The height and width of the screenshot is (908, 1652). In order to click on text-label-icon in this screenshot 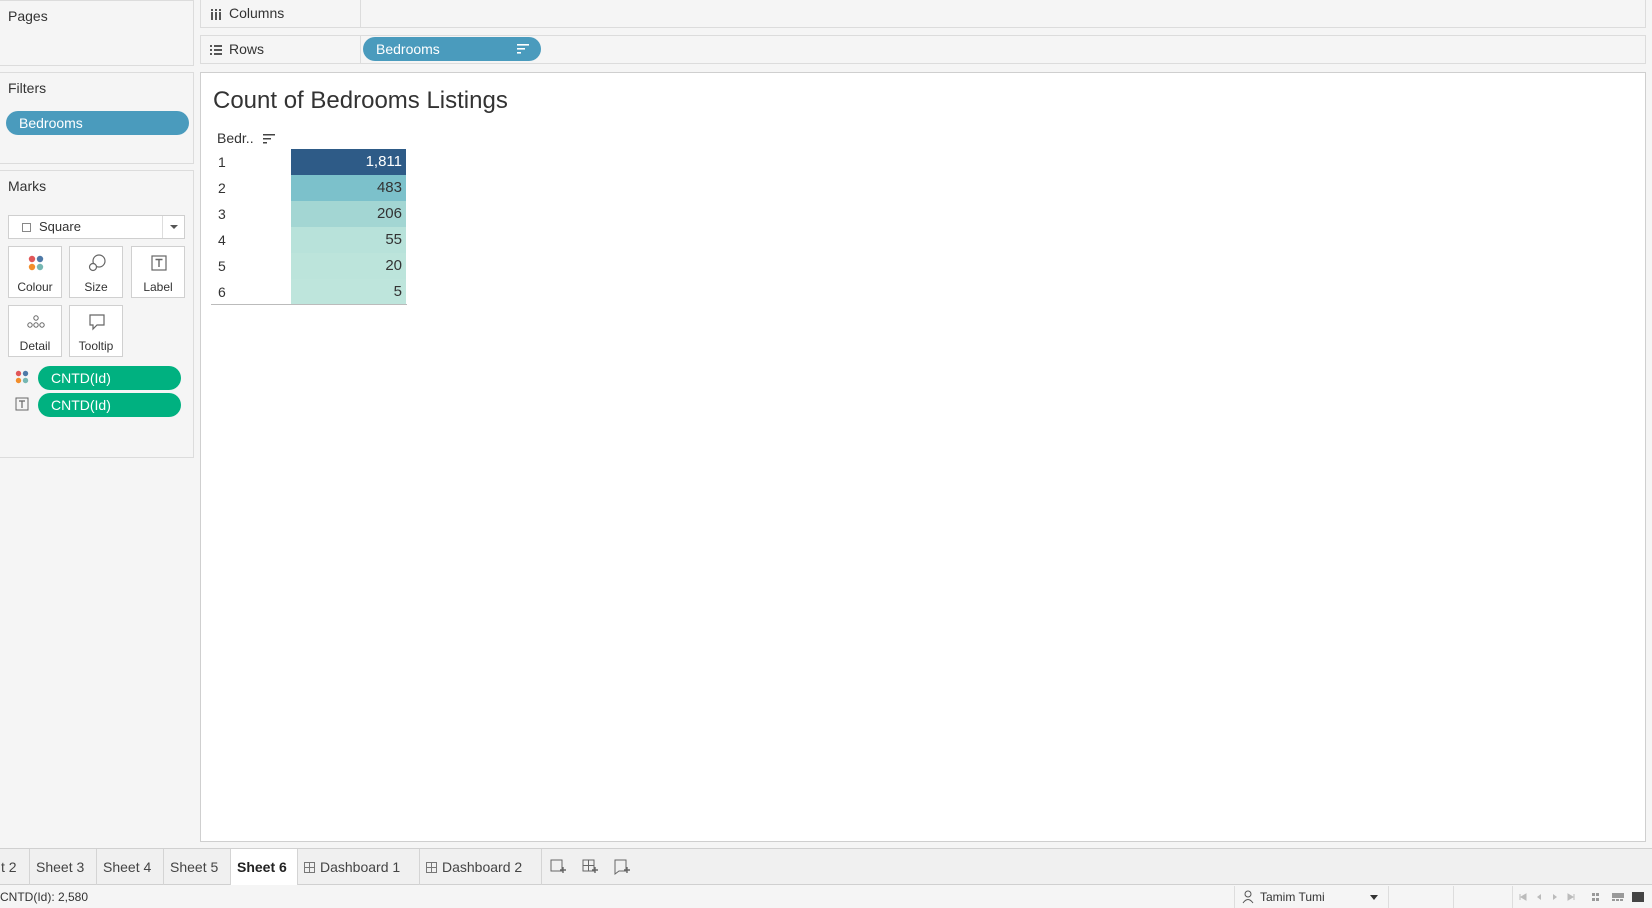, I will do `click(159, 263)`.